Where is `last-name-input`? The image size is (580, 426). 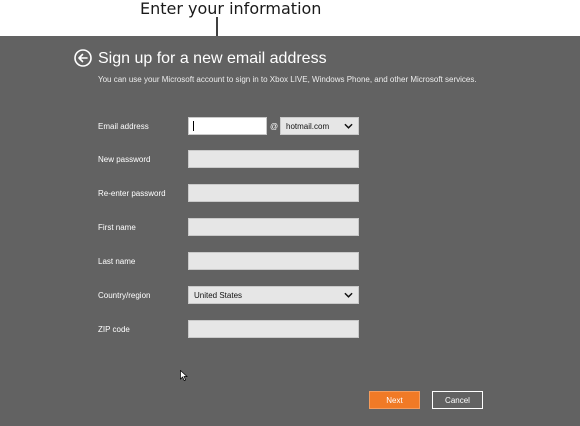
last-name-input is located at coordinates (273, 261).